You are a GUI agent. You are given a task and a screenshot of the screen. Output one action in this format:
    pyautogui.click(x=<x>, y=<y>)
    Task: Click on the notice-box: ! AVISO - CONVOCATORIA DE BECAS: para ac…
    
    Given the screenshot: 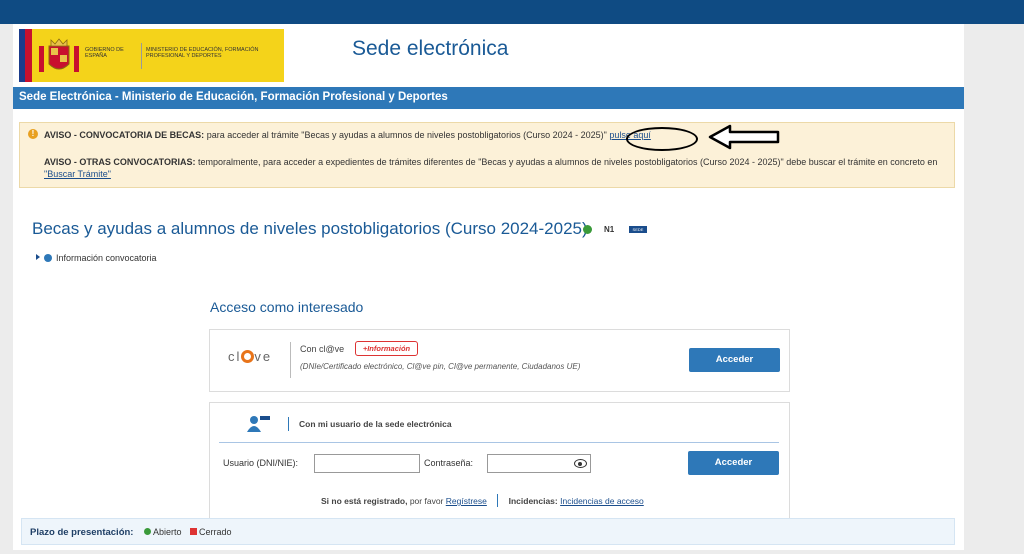 What is the action you would take?
    pyautogui.click(x=487, y=155)
    